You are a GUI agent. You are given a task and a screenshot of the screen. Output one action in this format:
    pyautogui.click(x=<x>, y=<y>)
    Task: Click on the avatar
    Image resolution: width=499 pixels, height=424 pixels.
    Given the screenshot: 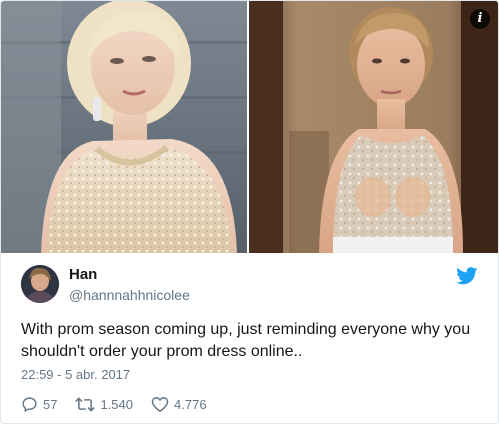 What is the action you would take?
    pyautogui.click(x=40, y=284)
    